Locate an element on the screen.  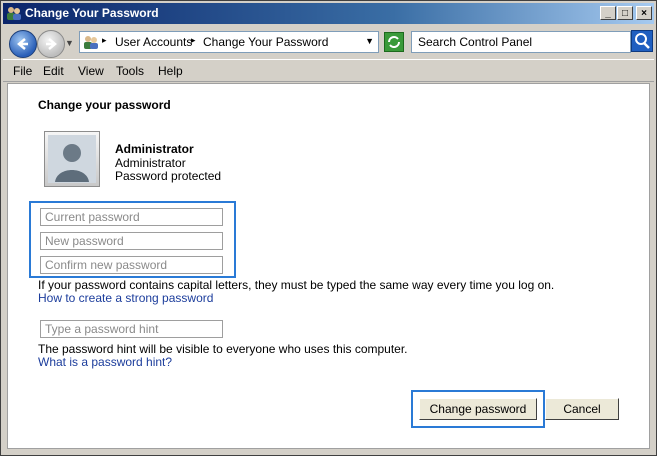
arrow-right-icon is located at coordinates (51, 44).